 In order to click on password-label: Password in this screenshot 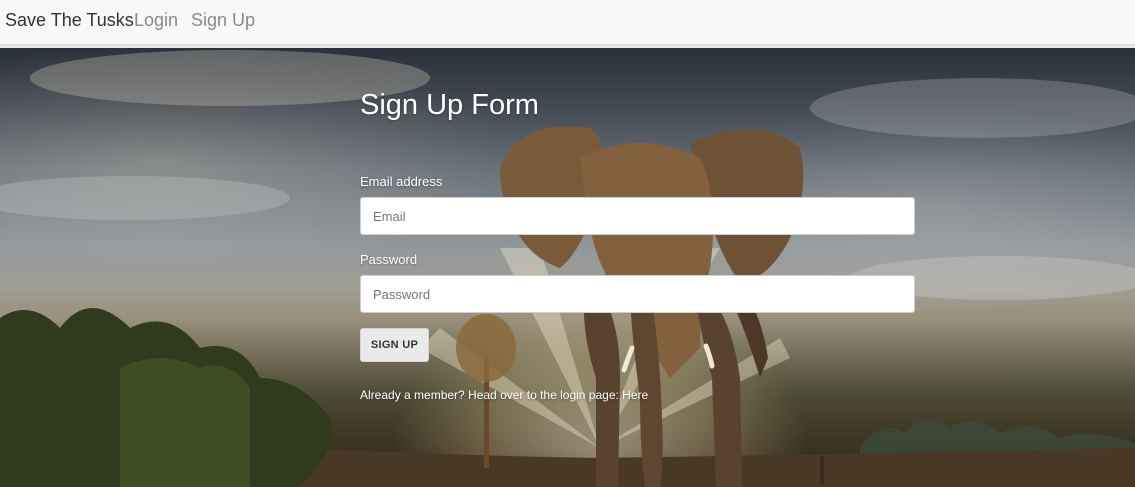, I will do `click(389, 259)`.